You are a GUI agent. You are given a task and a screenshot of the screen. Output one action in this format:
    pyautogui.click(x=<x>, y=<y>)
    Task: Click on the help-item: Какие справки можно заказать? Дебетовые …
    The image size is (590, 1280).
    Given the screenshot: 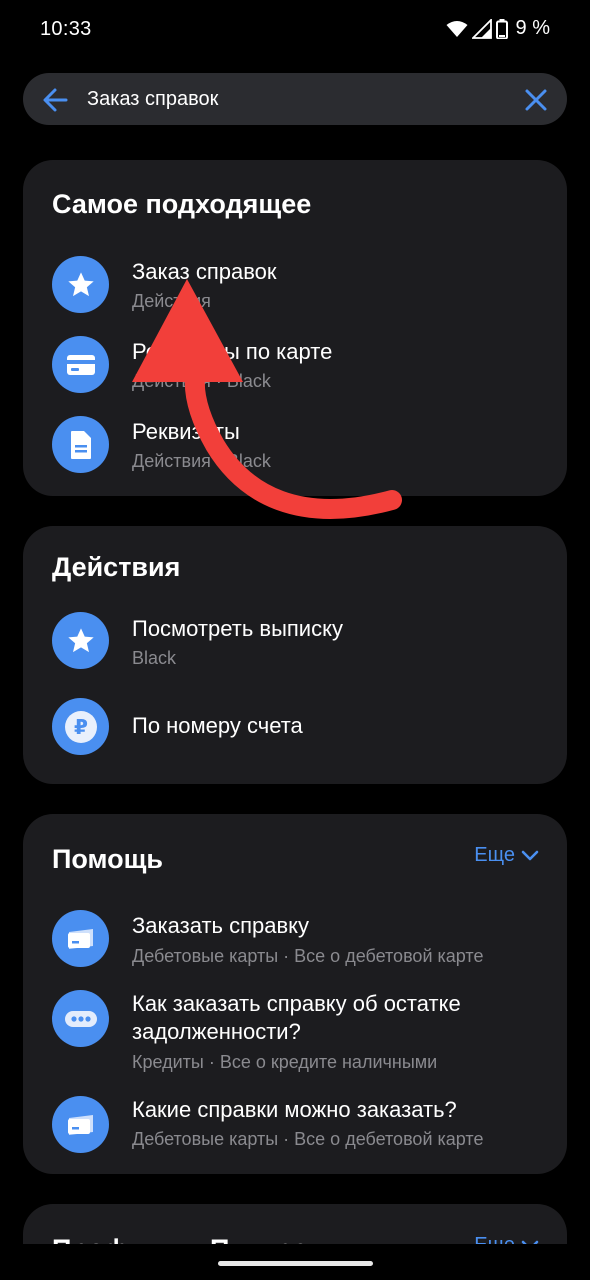 What is the action you would take?
    pyautogui.click(x=295, y=1127)
    